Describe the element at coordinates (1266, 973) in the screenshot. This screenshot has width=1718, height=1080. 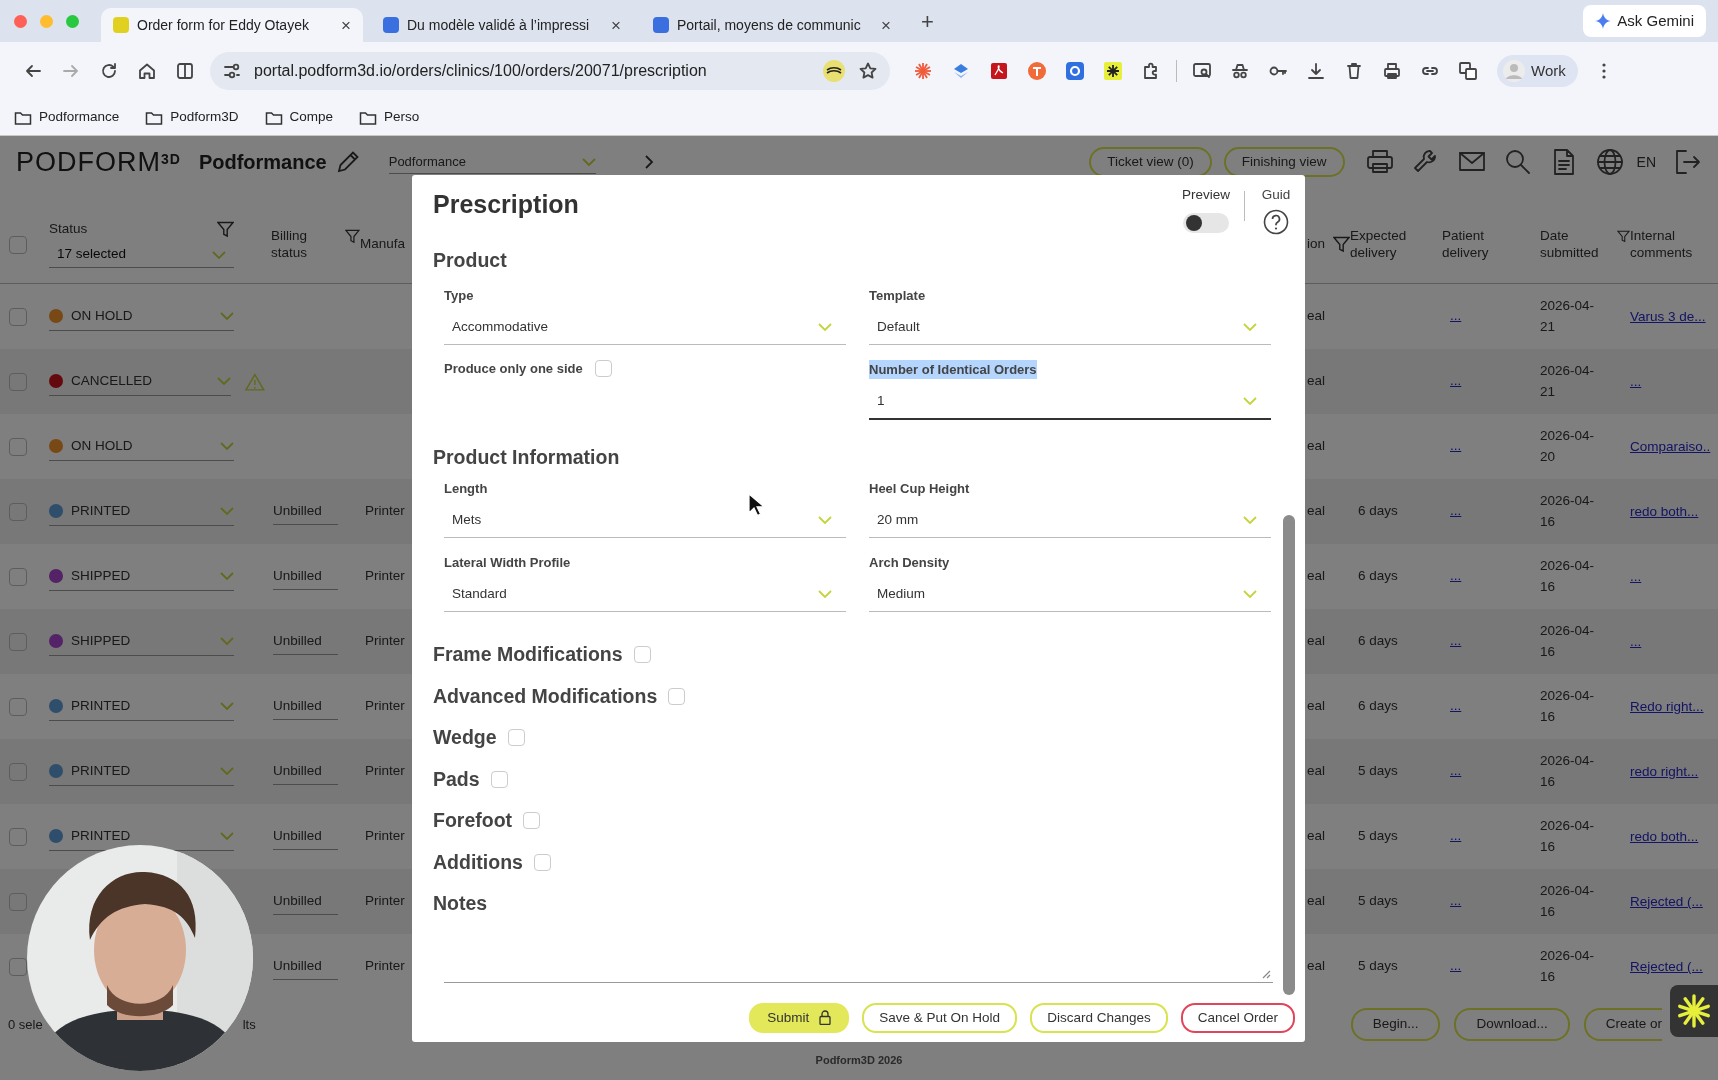
I see `resize-handle-icon` at that location.